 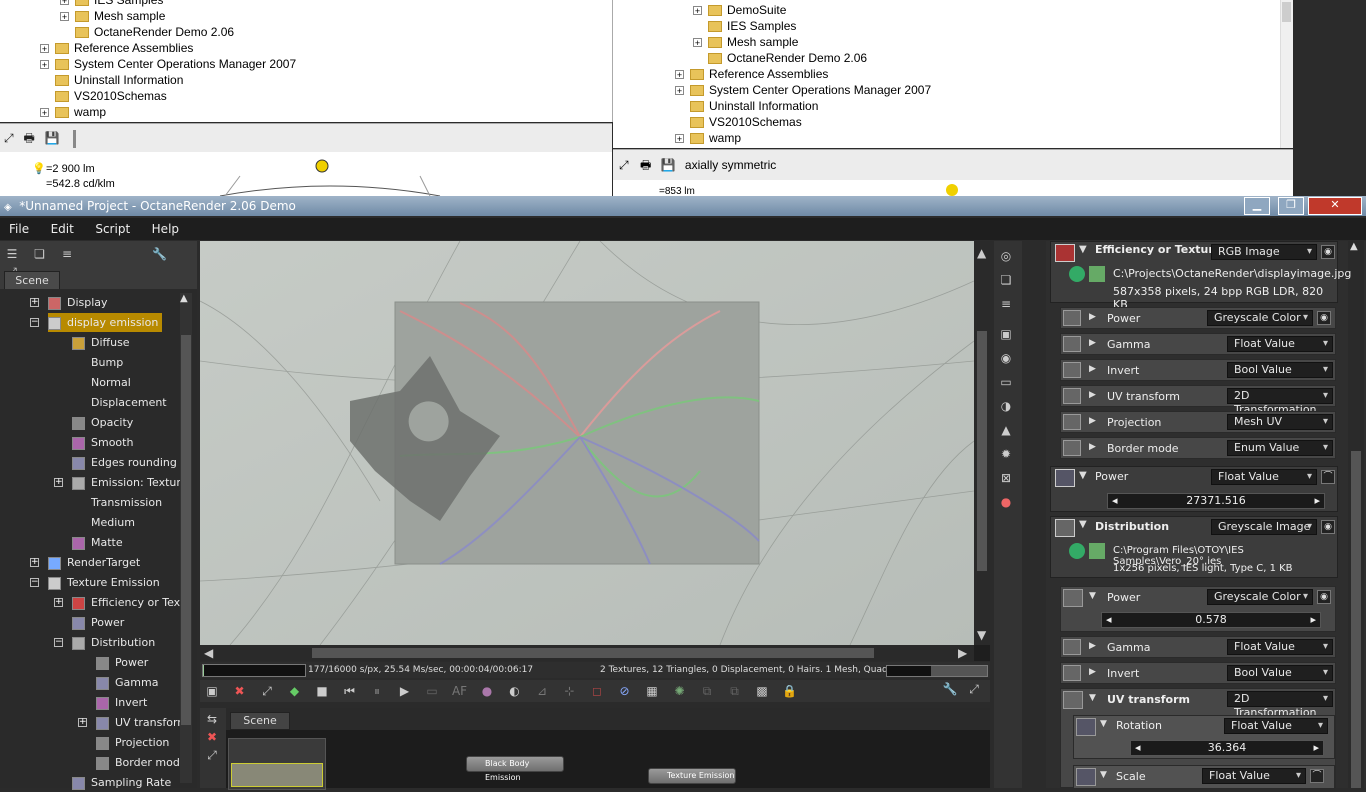 What do you see at coordinates (570, 691) in the screenshot?
I see `focus-picker-icon: ⊹` at bounding box center [570, 691].